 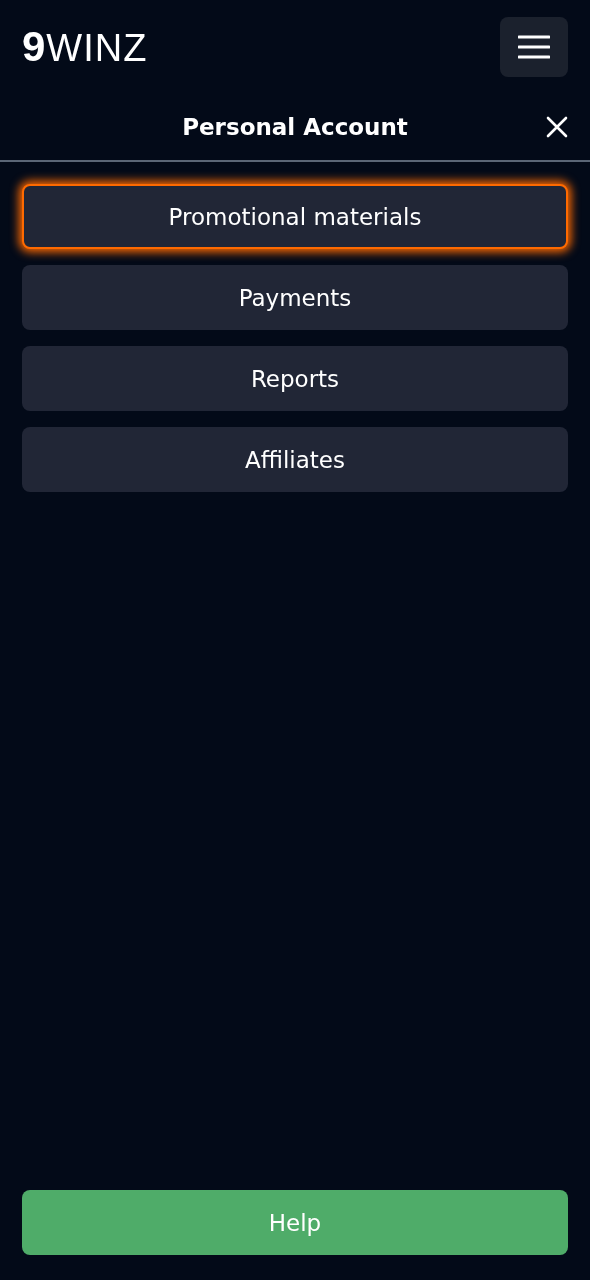 I want to click on close-icon, so click(x=557, y=127).